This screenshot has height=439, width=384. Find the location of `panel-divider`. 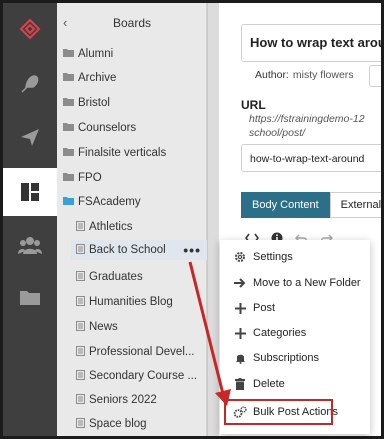

panel-divider is located at coordinates (213, 219).